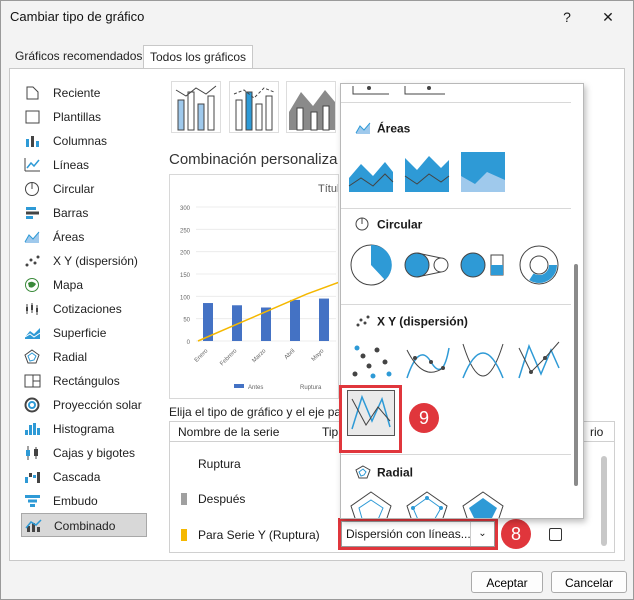 The image size is (634, 600). I want to click on sidebar-item-label: Rectángulos, so click(86, 381).